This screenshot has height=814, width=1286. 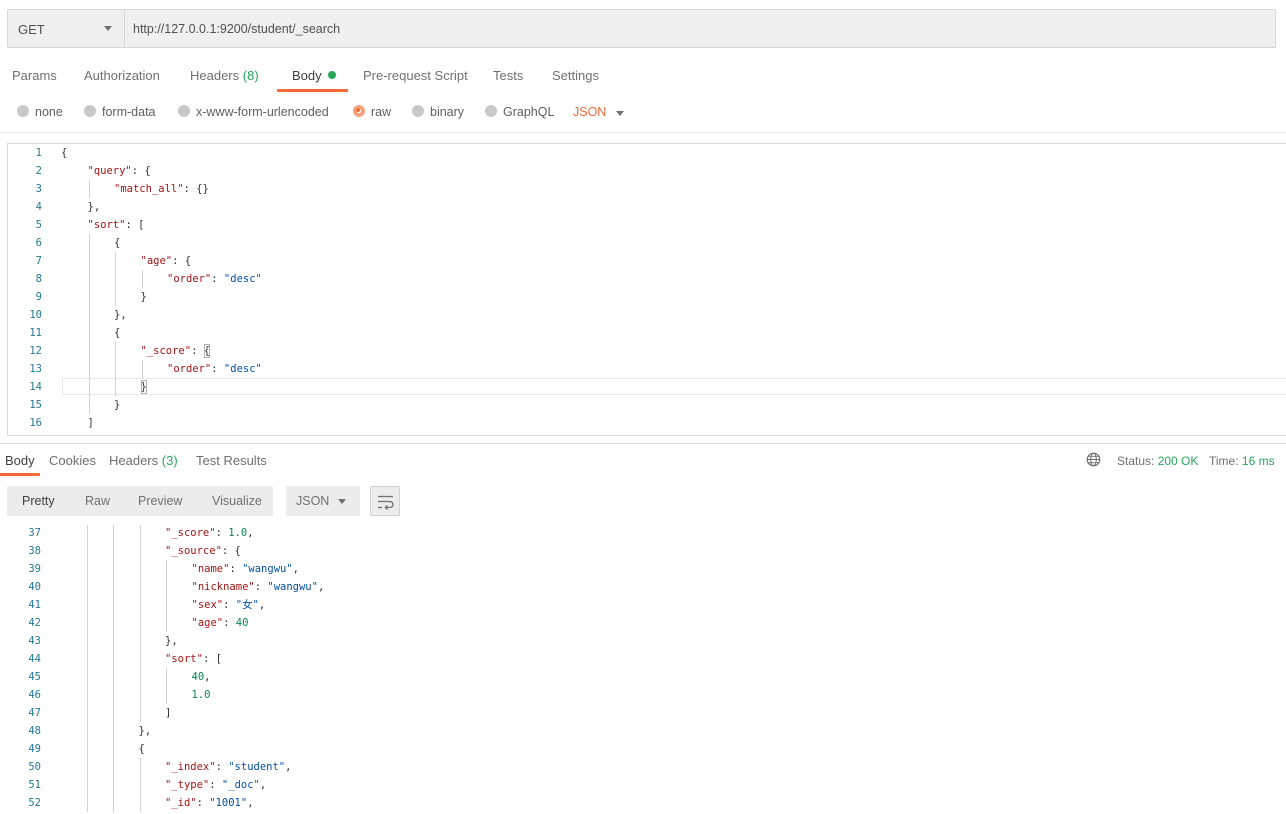 I want to click on code-token: ], so click(x=168, y=713).